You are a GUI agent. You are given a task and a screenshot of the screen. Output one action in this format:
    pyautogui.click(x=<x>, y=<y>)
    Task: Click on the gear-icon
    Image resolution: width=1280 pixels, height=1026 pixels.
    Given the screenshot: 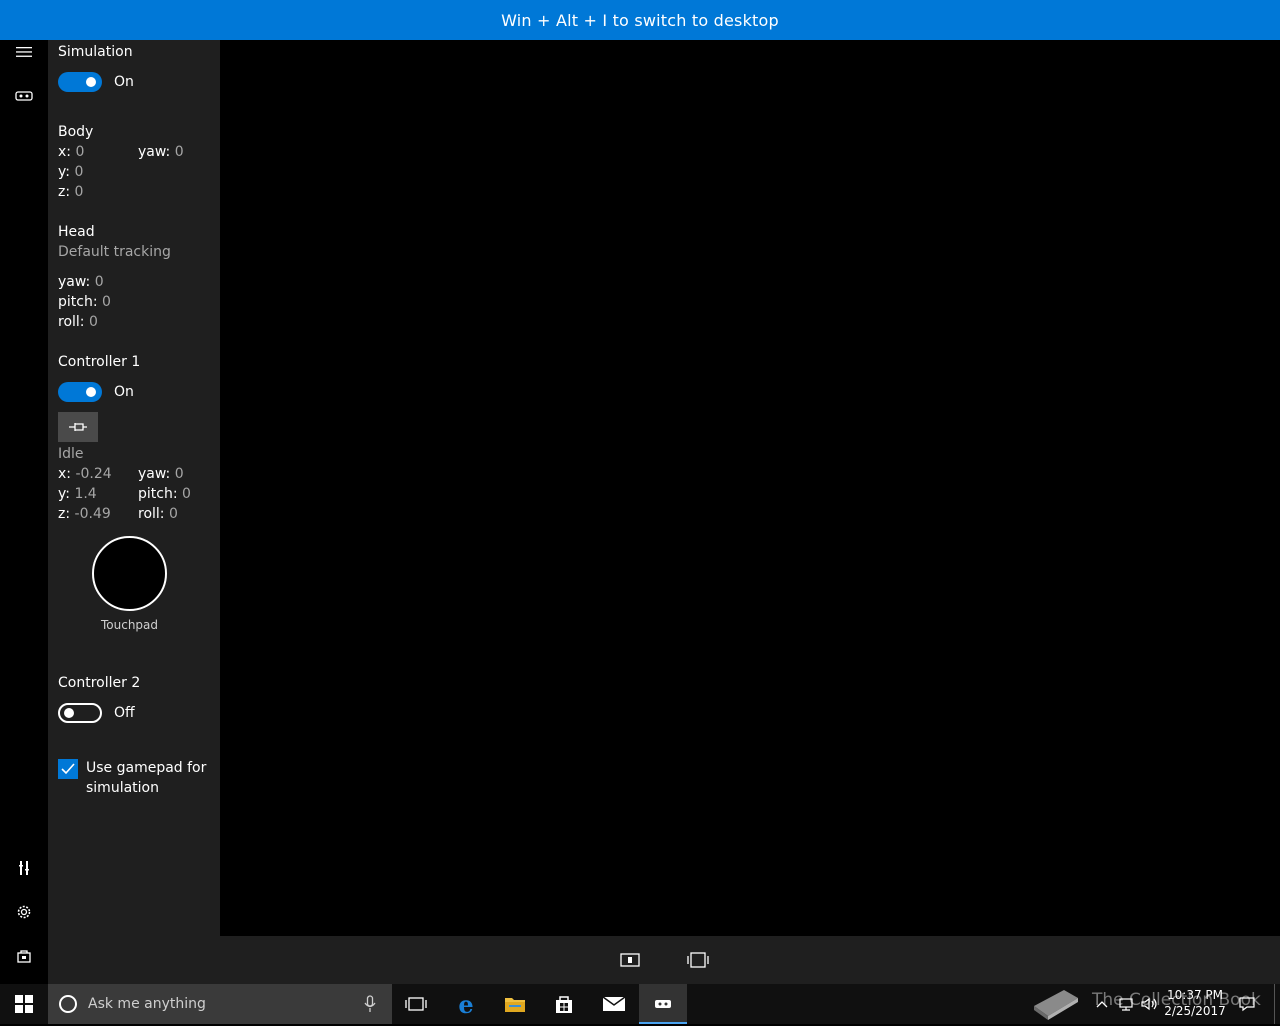 What is the action you would take?
    pyautogui.click(x=24, y=912)
    